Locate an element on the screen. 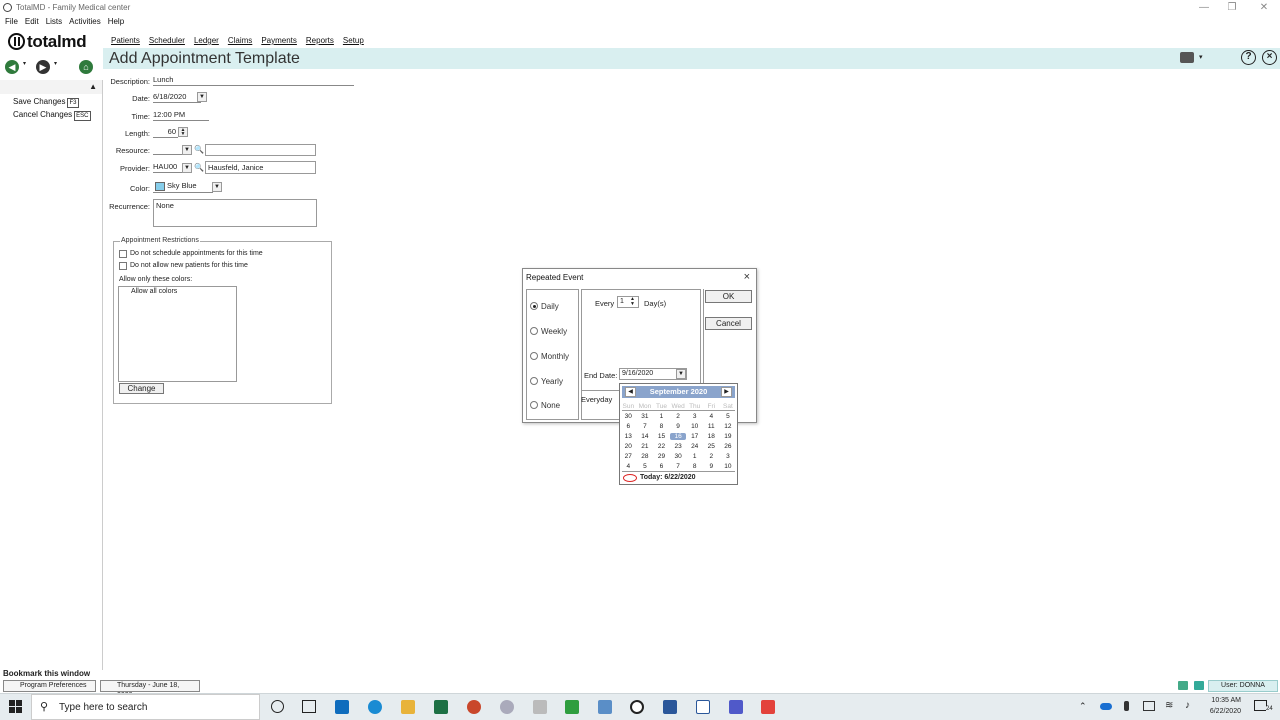  sidebar-collapse: ▲ is located at coordinates (51, 87).